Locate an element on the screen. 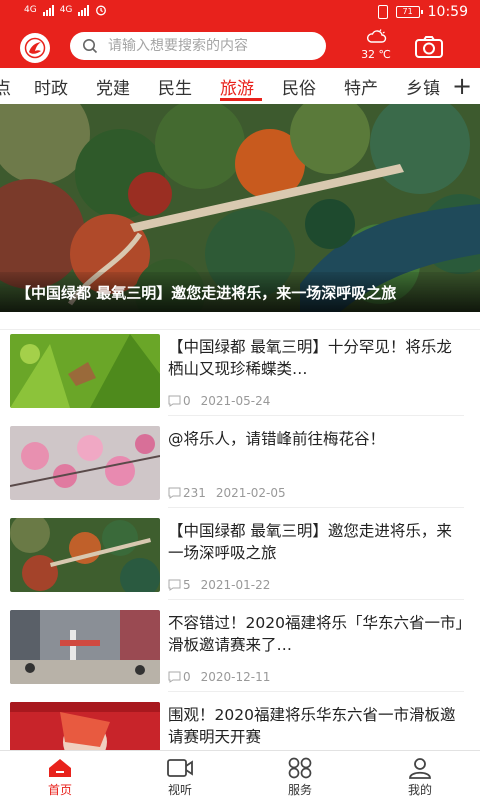 This screenshot has width=480, height=800. camera-icon is located at coordinates (429, 47).